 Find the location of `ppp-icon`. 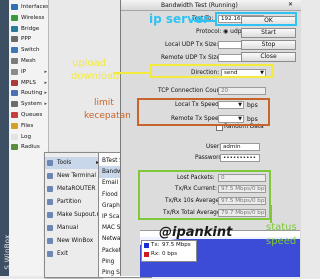

ppp-icon is located at coordinates (14, 39).